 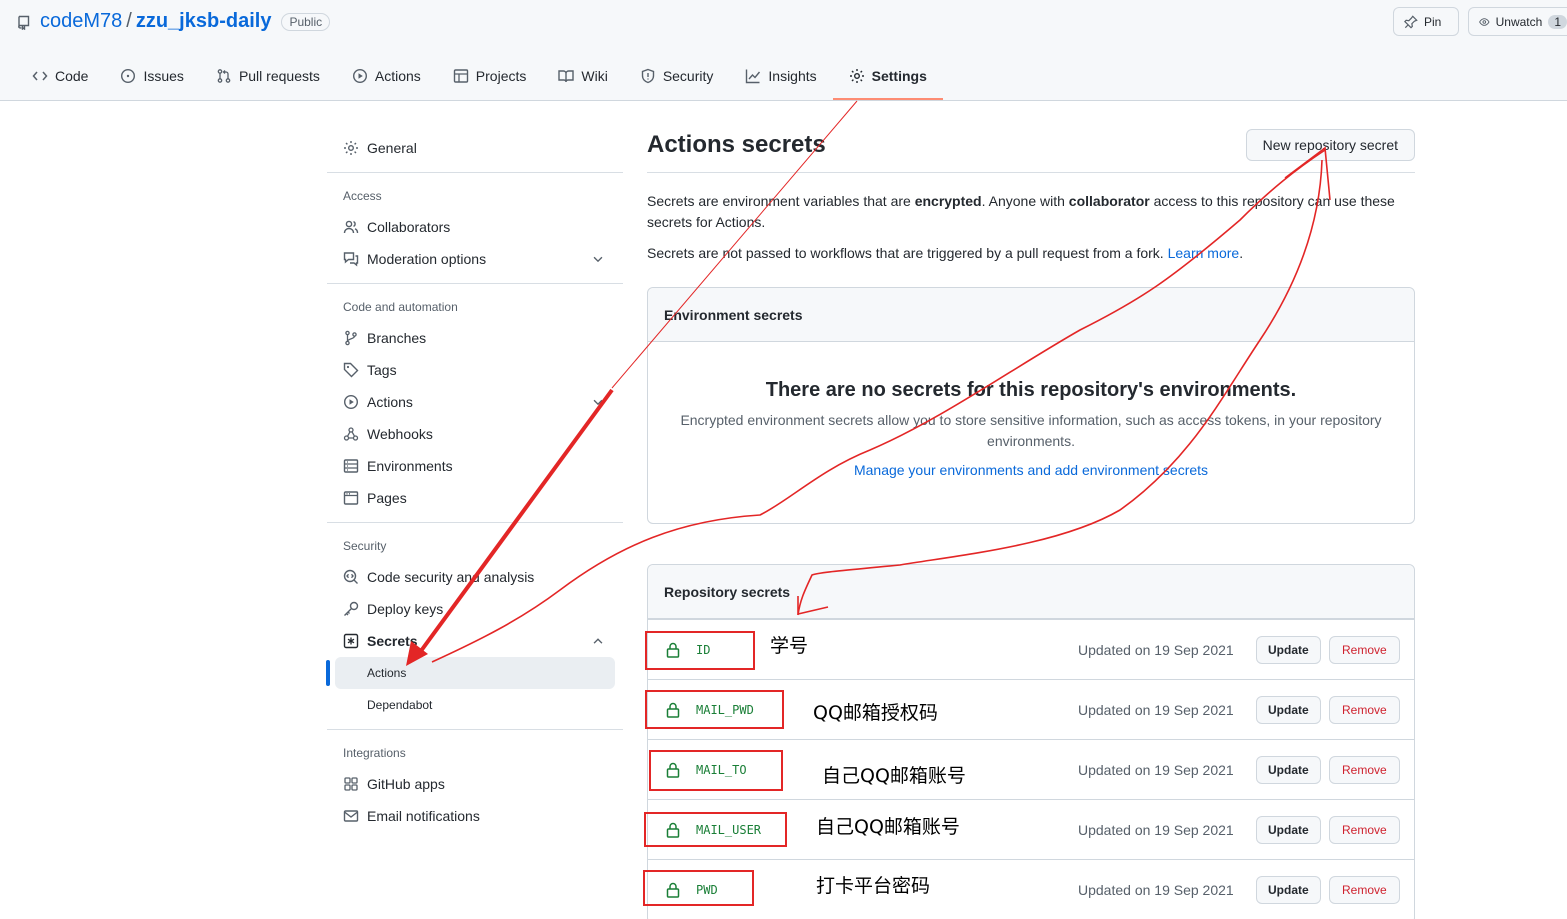 What do you see at coordinates (390, 402) in the screenshot?
I see `sidebar-item-label: Actions` at bounding box center [390, 402].